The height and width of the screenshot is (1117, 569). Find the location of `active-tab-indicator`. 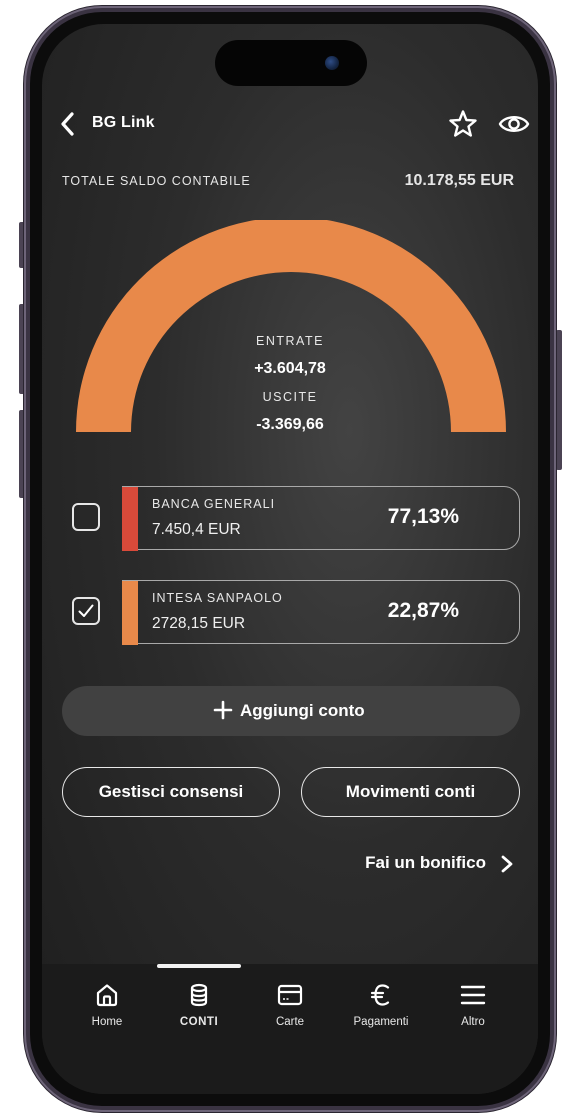

active-tab-indicator is located at coordinates (199, 966).